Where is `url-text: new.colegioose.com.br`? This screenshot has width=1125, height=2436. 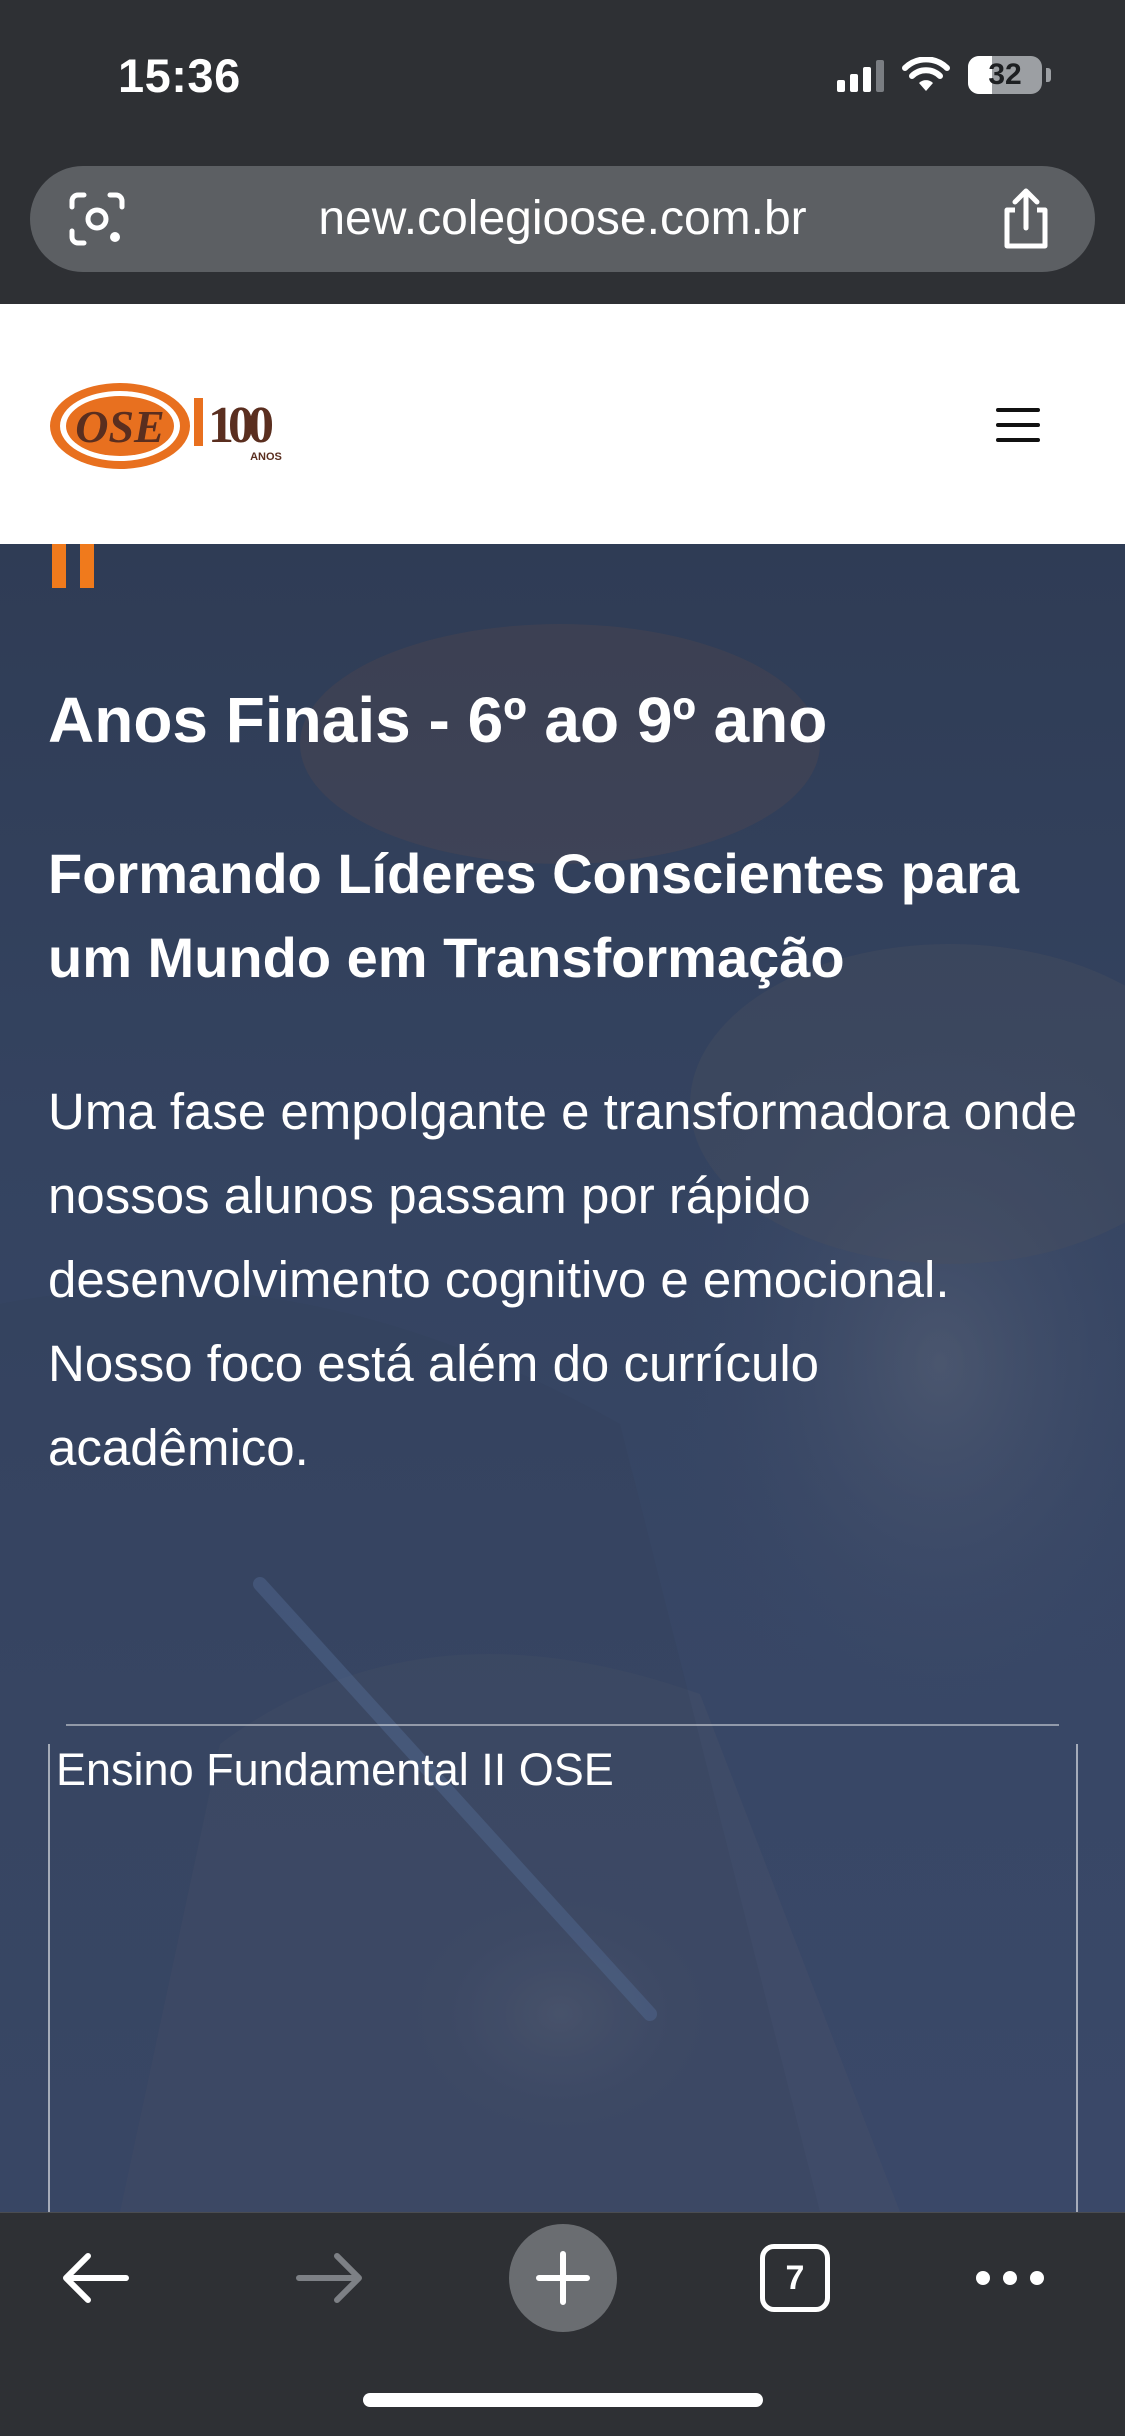
url-text: new.colegioose.com.br is located at coordinates (562, 219).